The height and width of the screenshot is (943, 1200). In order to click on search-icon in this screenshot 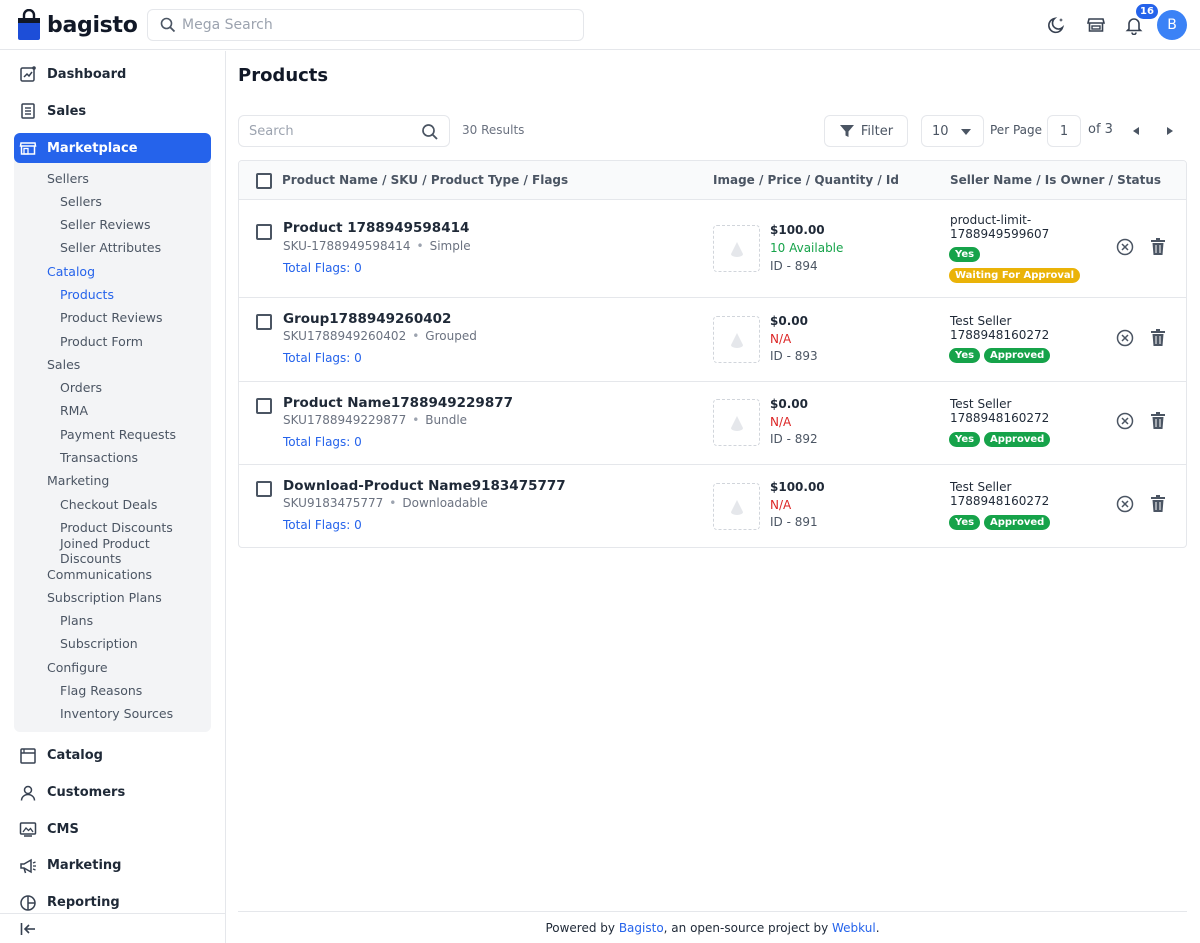, I will do `click(430, 132)`.